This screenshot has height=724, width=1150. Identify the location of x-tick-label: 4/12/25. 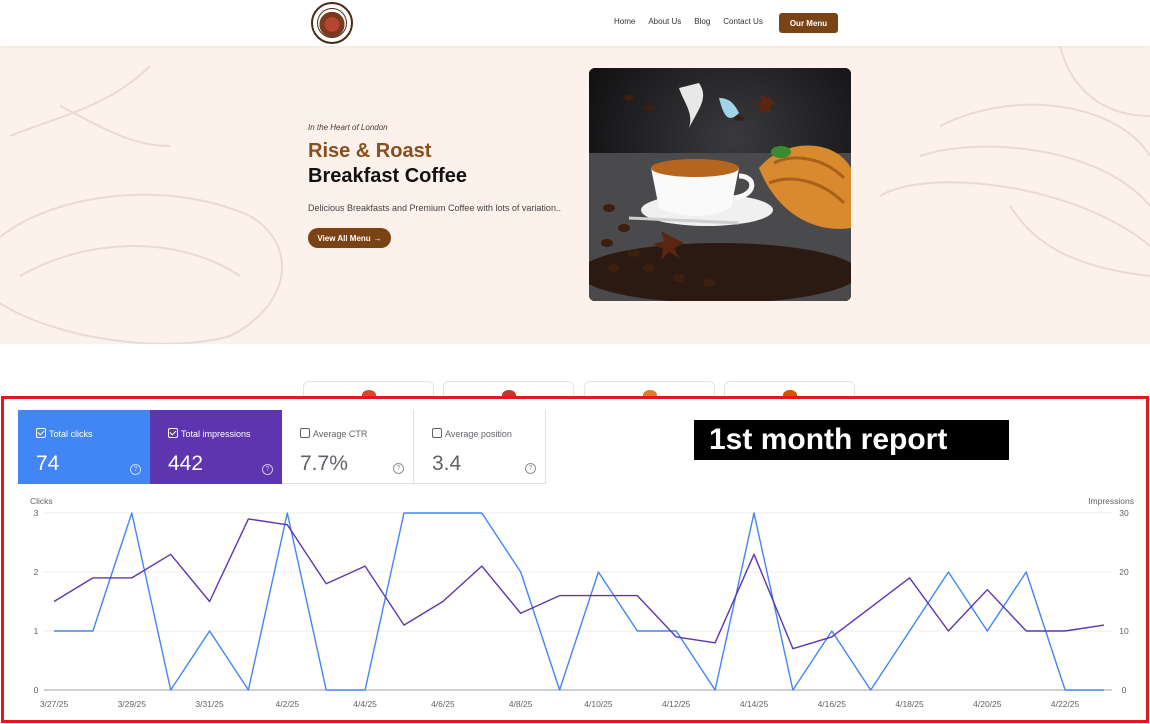
(676, 704).